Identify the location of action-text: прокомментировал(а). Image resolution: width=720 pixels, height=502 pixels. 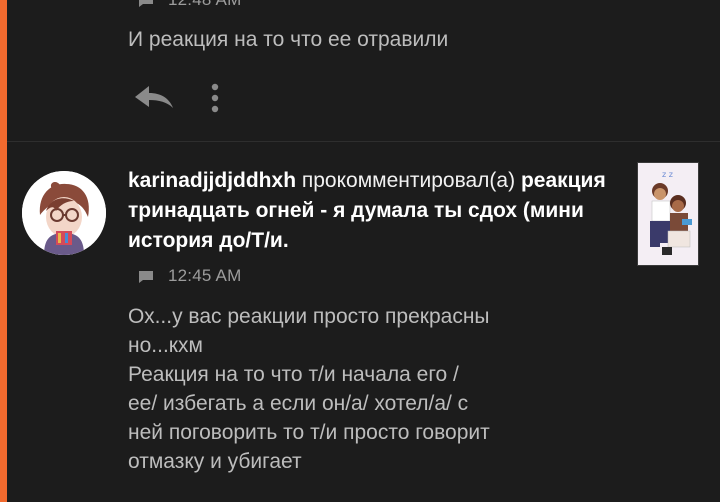
(408, 180).